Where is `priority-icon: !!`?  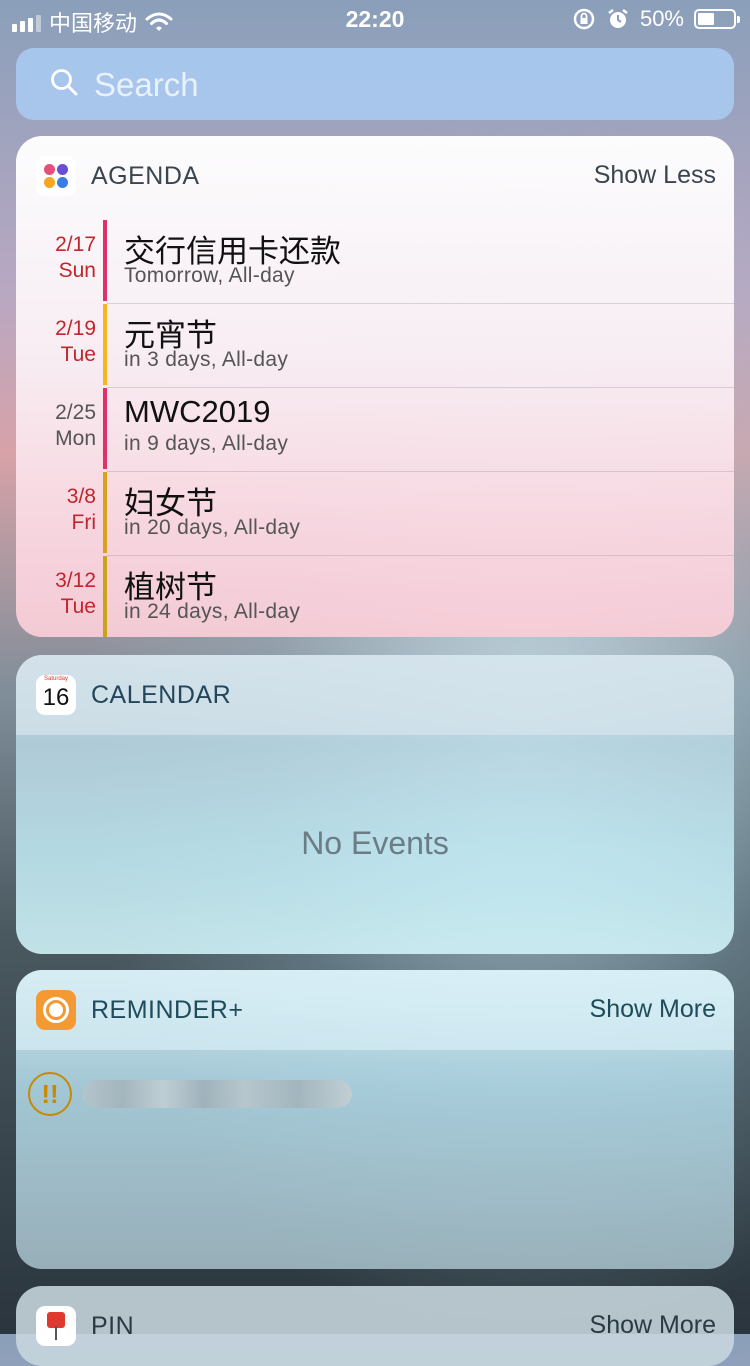
priority-icon: !! is located at coordinates (50, 1094).